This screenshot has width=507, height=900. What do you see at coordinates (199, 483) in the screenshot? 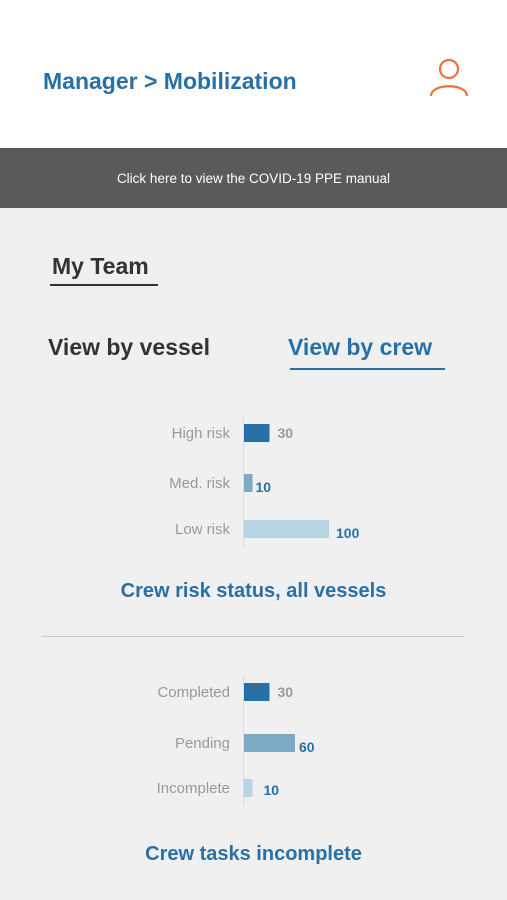
I see `category-label: Med. risk` at bounding box center [199, 483].